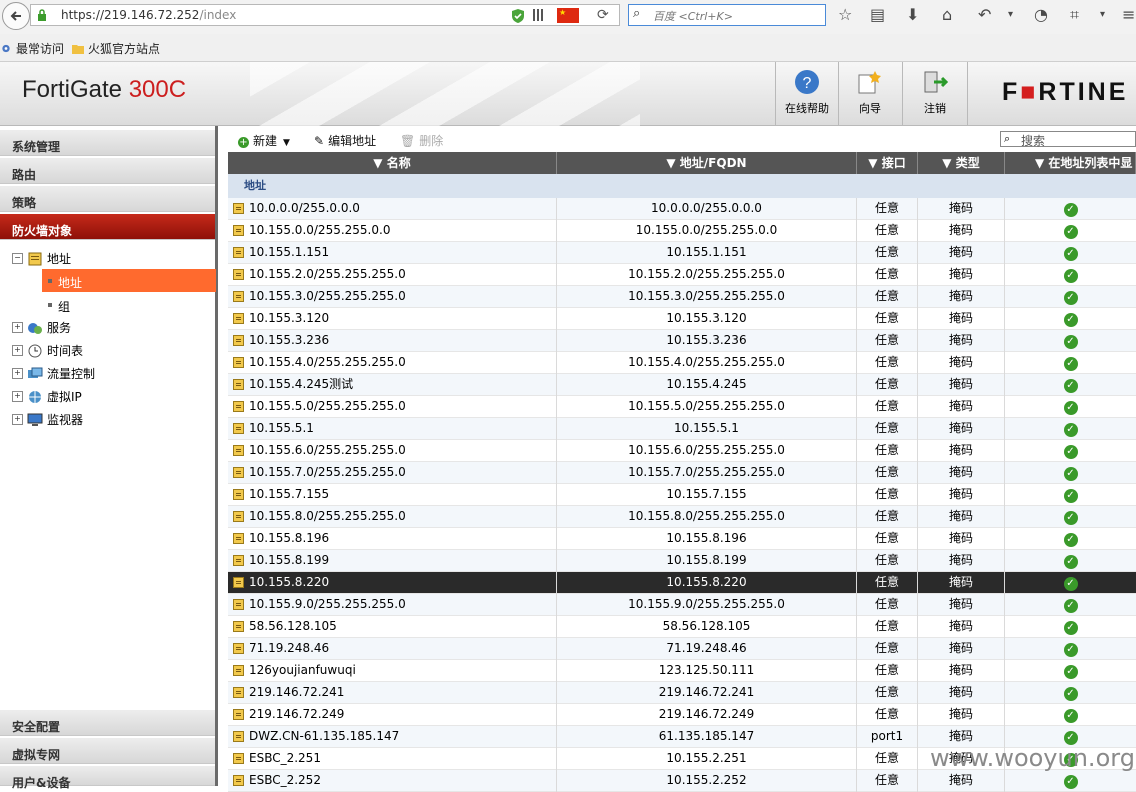 This screenshot has width=1136, height=792. Describe the element at coordinates (47, 350) in the screenshot. I see `tree-item-schedule: + 时间表` at that location.